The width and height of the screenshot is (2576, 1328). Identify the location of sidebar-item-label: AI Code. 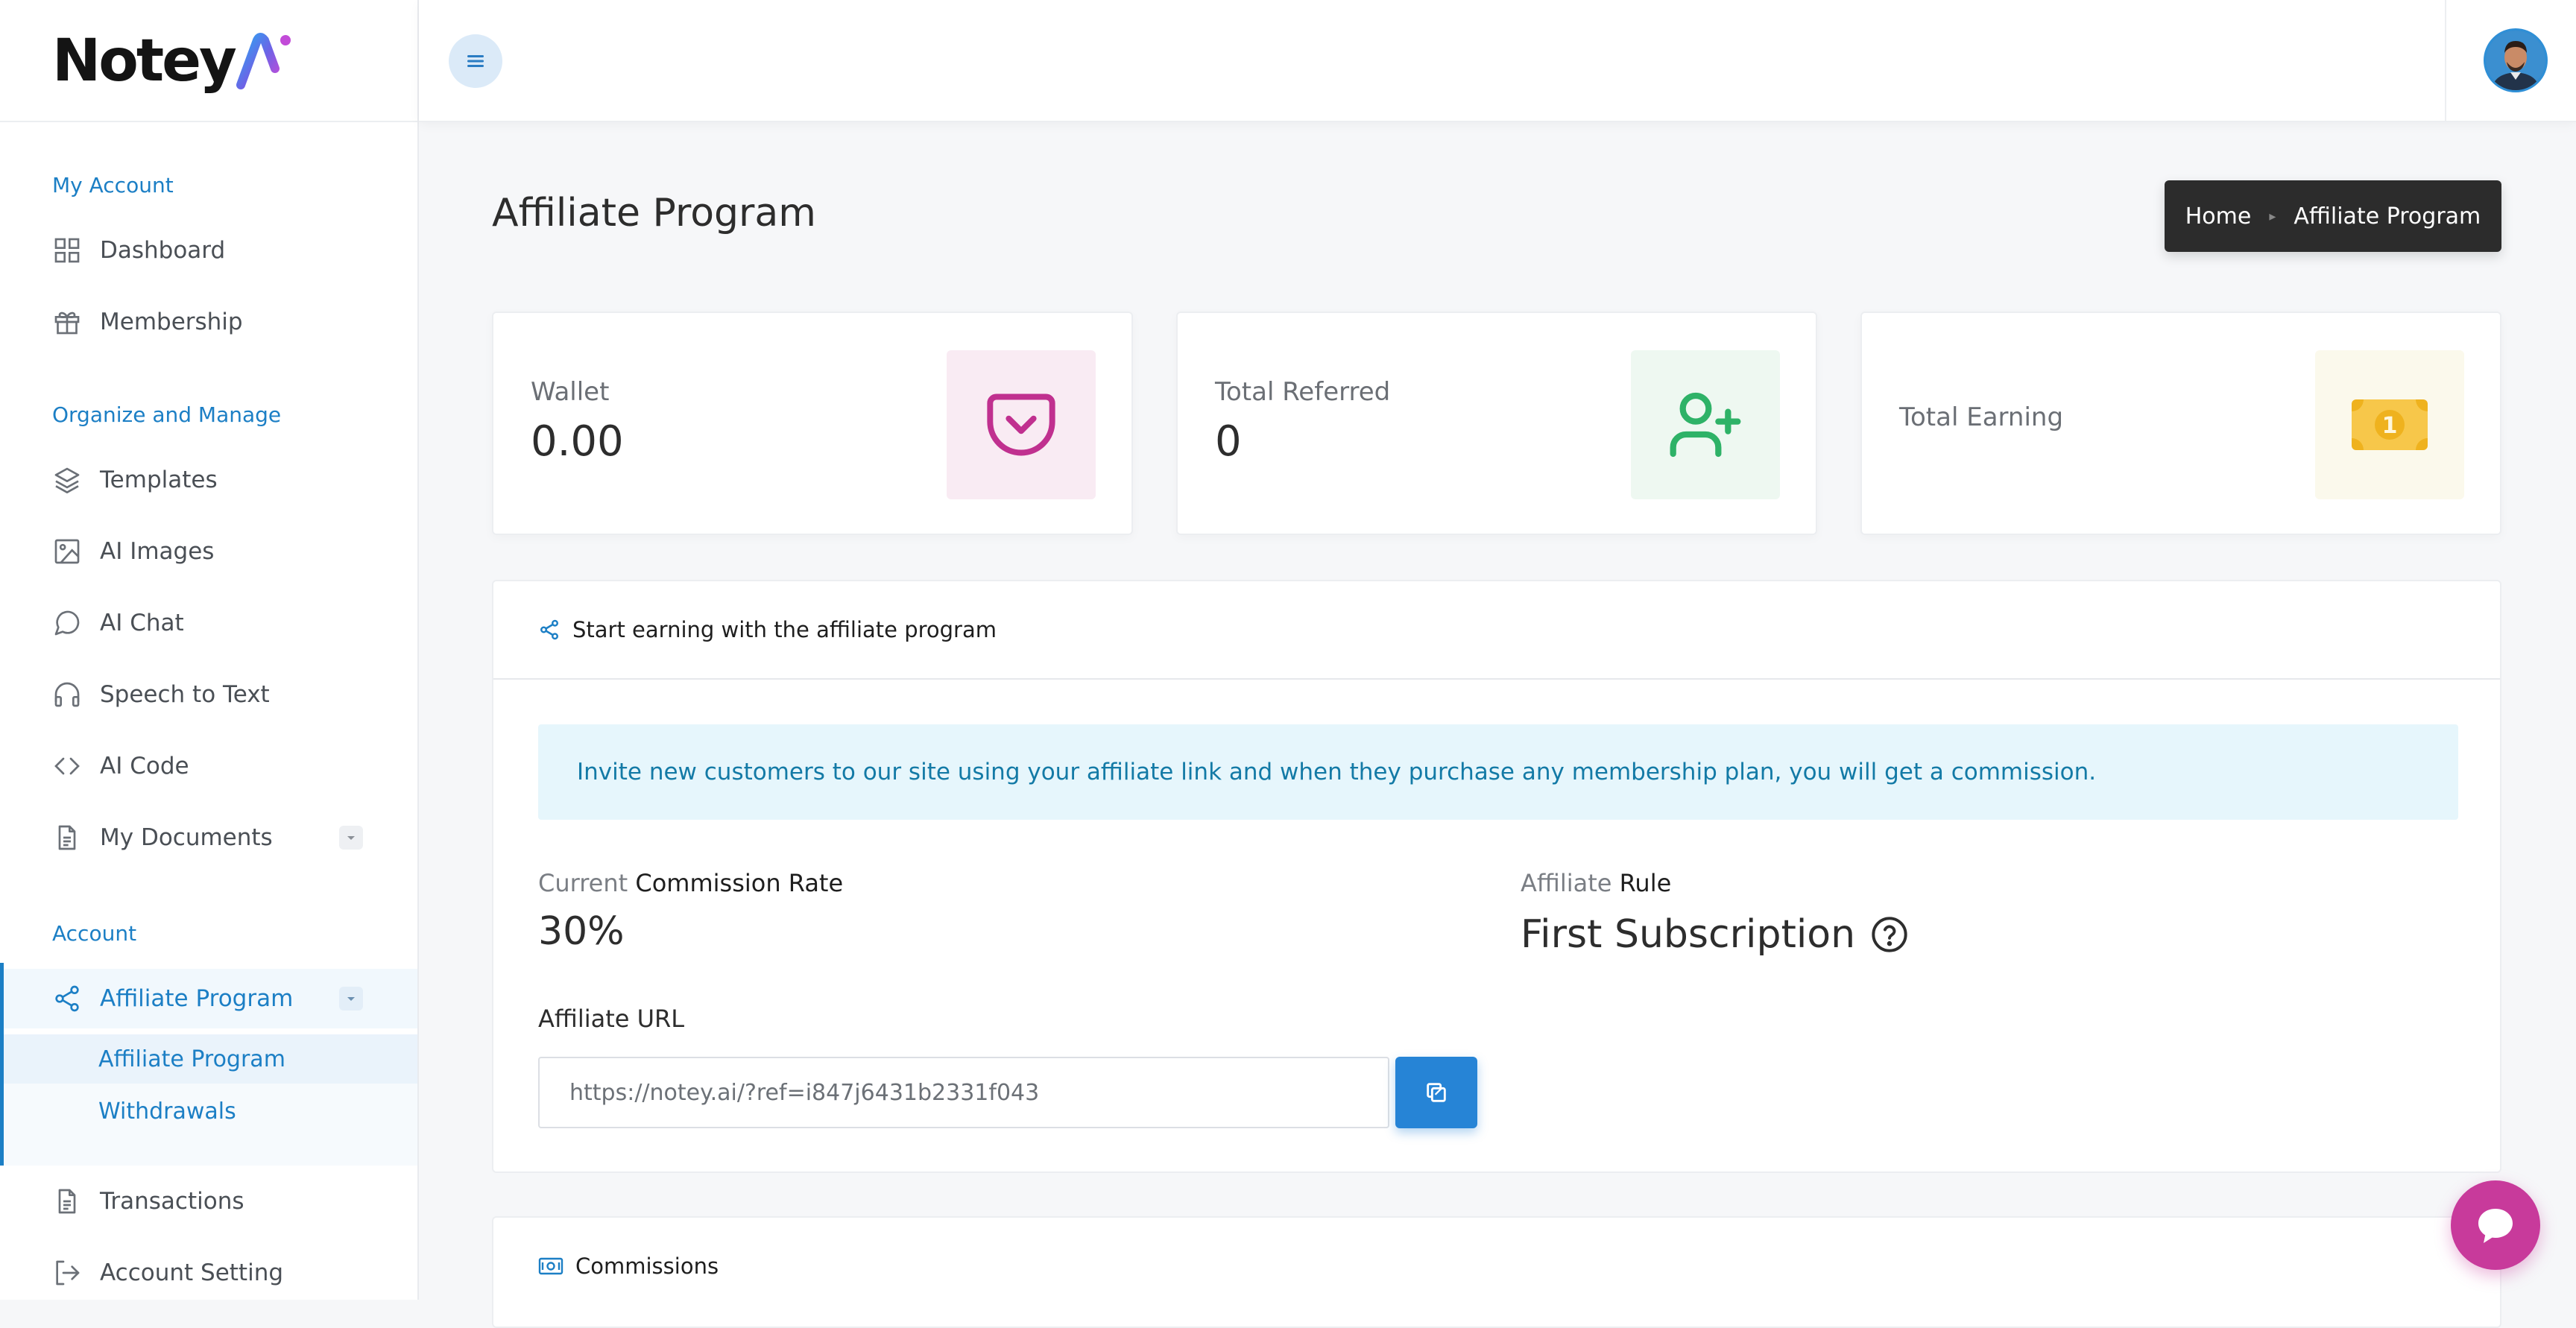
(144, 767).